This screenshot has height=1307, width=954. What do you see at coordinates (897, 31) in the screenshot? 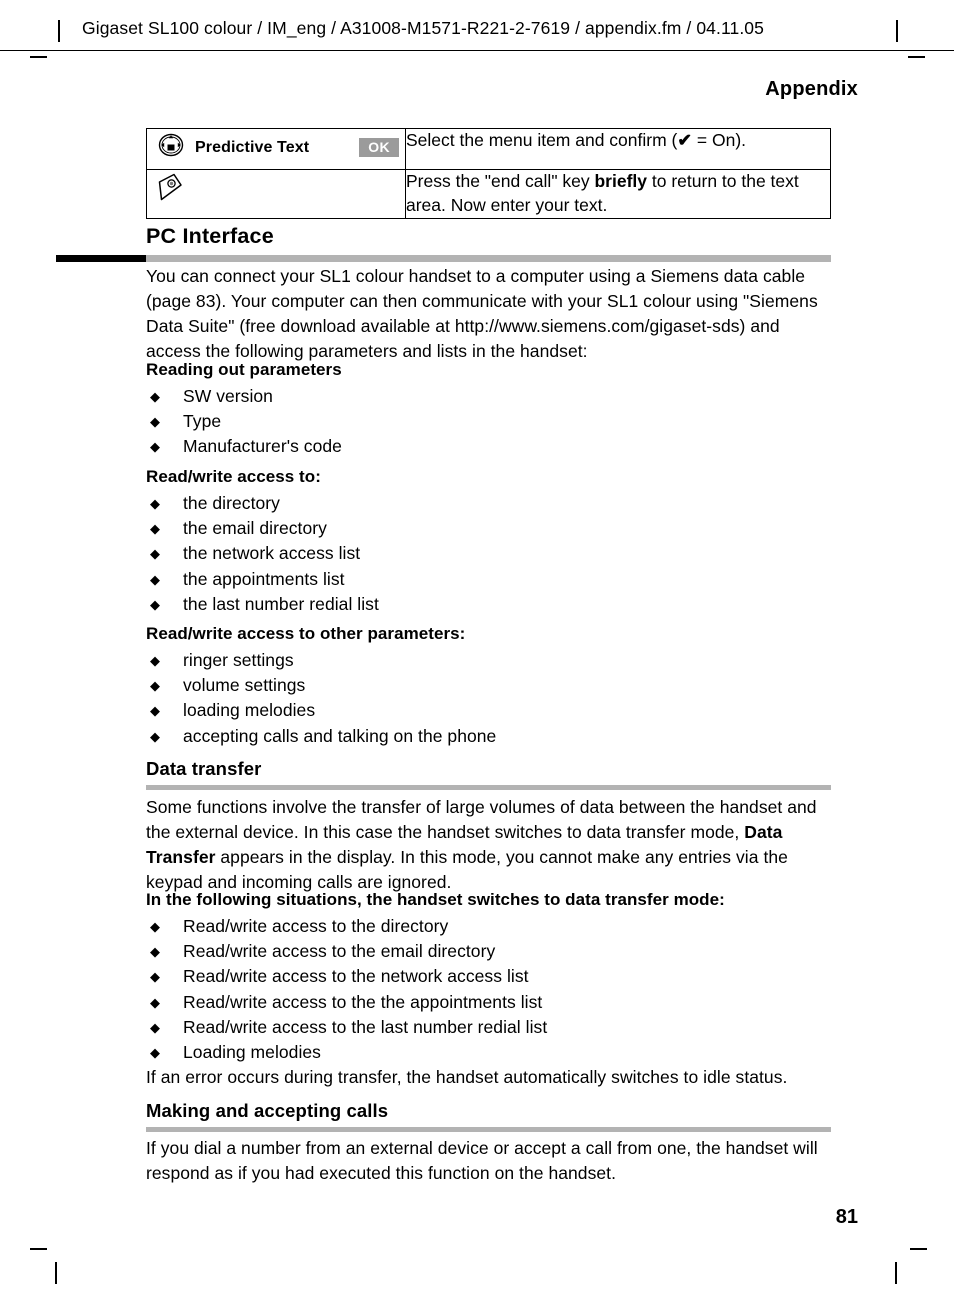
I see `crop-mark-top-right-vertical` at bounding box center [897, 31].